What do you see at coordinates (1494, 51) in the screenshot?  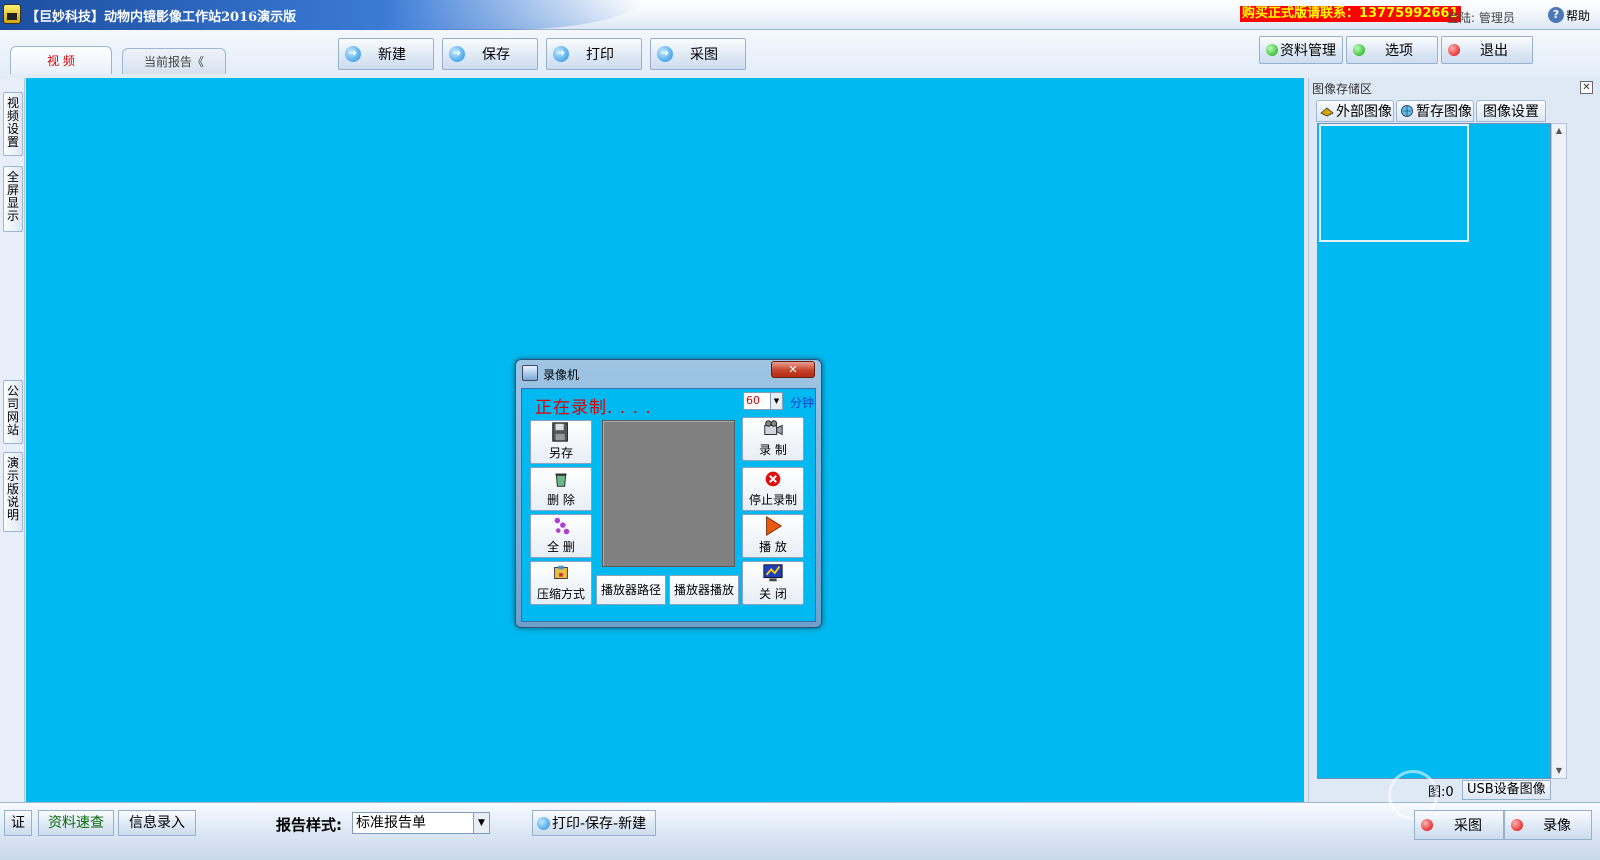 I see `exit-label: 退出` at bounding box center [1494, 51].